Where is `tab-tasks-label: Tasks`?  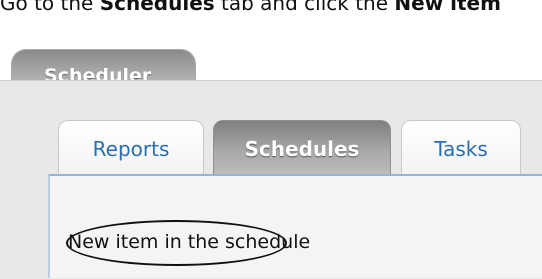 tab-tasks-label: Tasks is located at coordinates (461, 149).